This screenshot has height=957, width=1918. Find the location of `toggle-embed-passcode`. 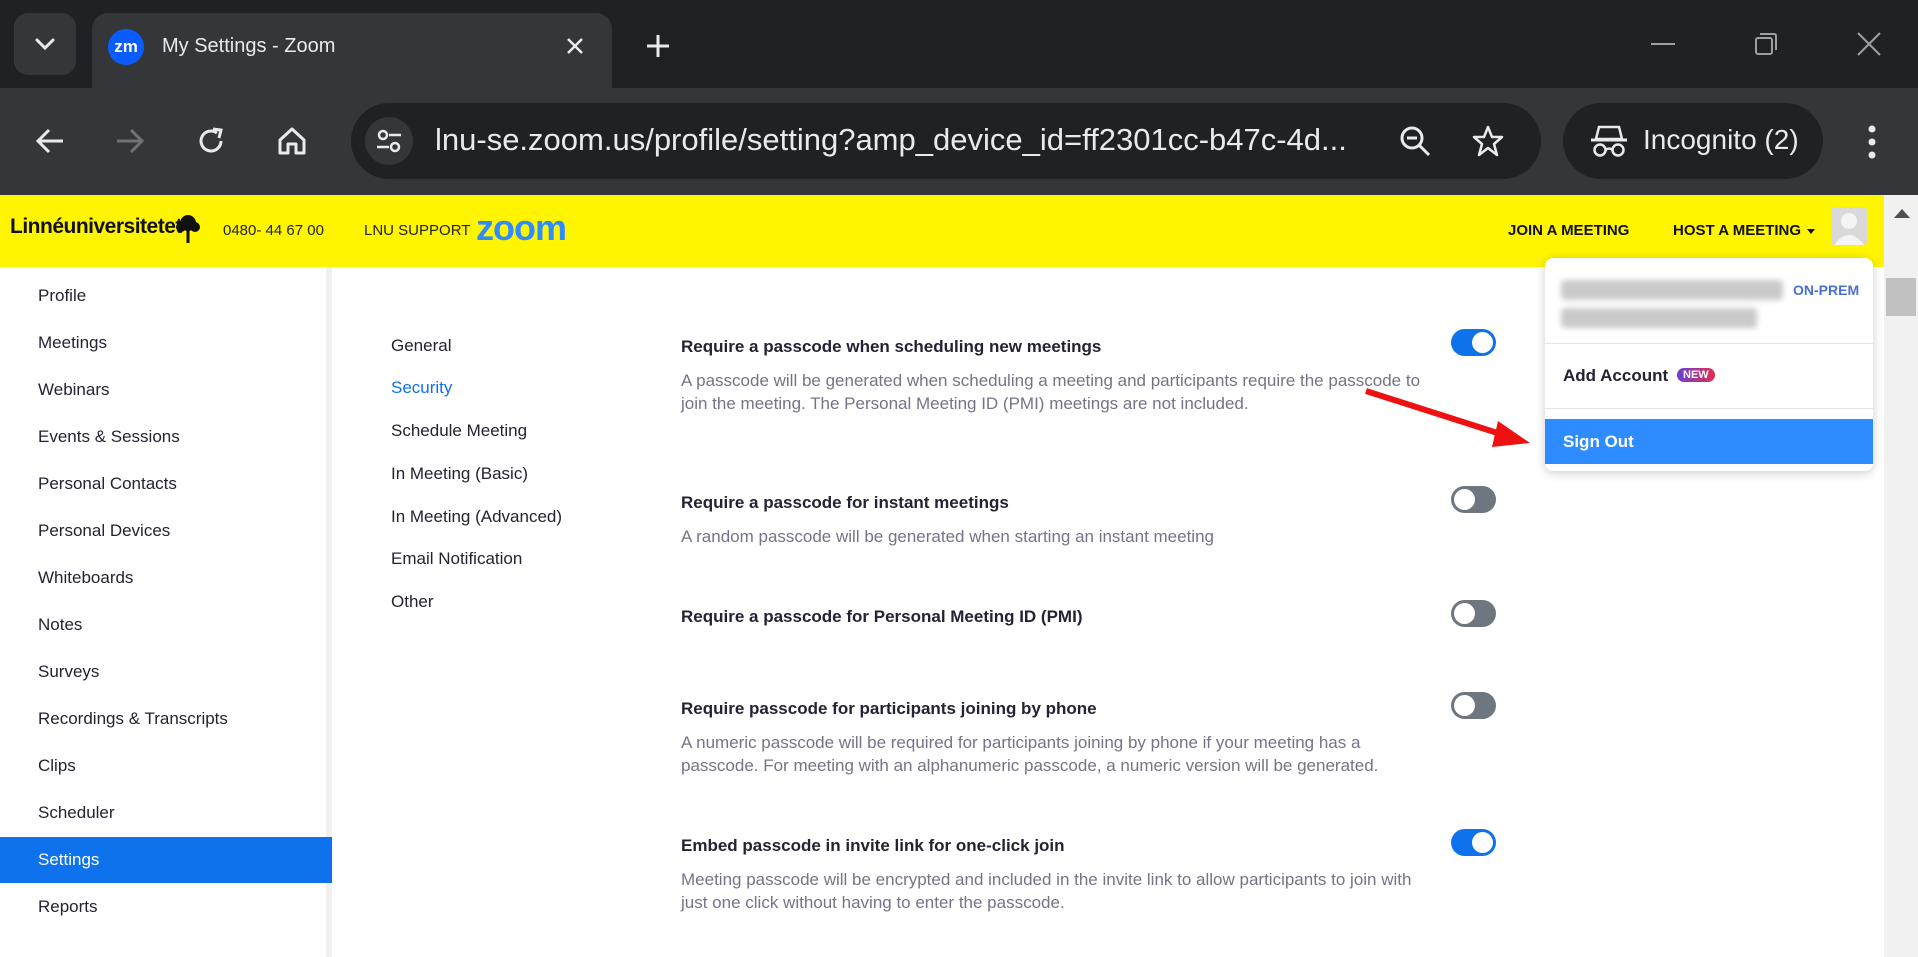

toggle-embed-passcode is located at coordinates (1473, 842).